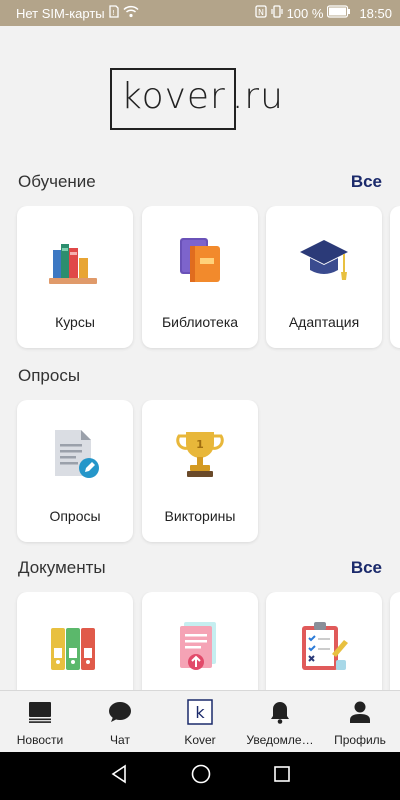 The height and width of the screenshot is (800, 400). I want to click on system-navigation-bar, so click(200, 776).